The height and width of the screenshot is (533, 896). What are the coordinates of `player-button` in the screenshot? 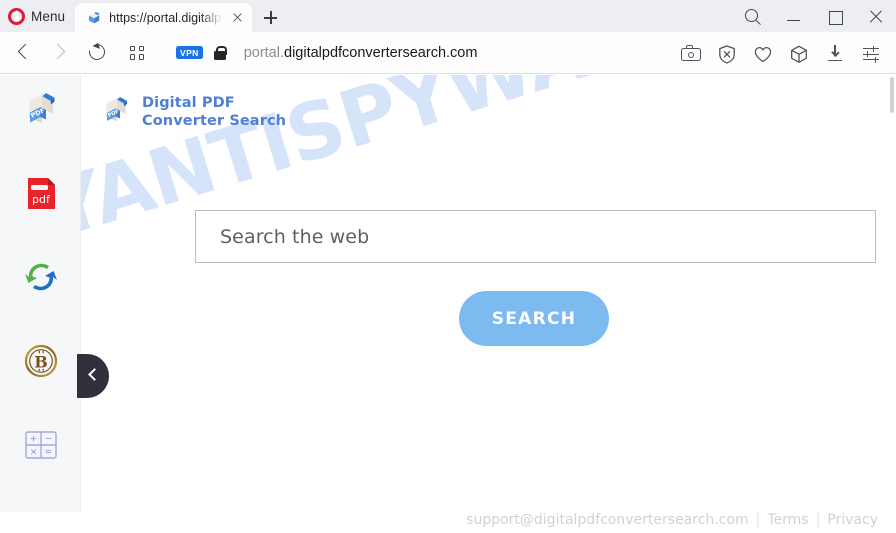 It's located at (799, 53).